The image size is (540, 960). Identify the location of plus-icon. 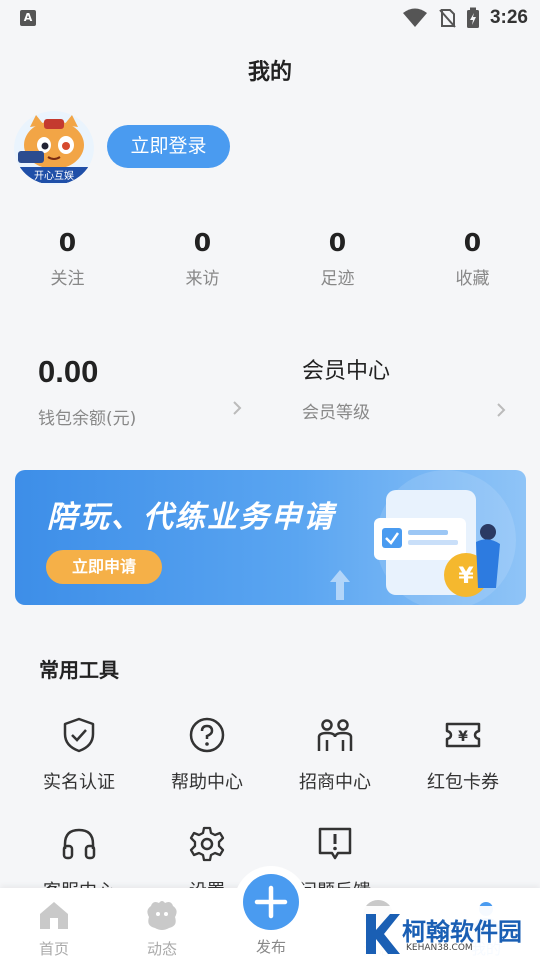
(271, 902).